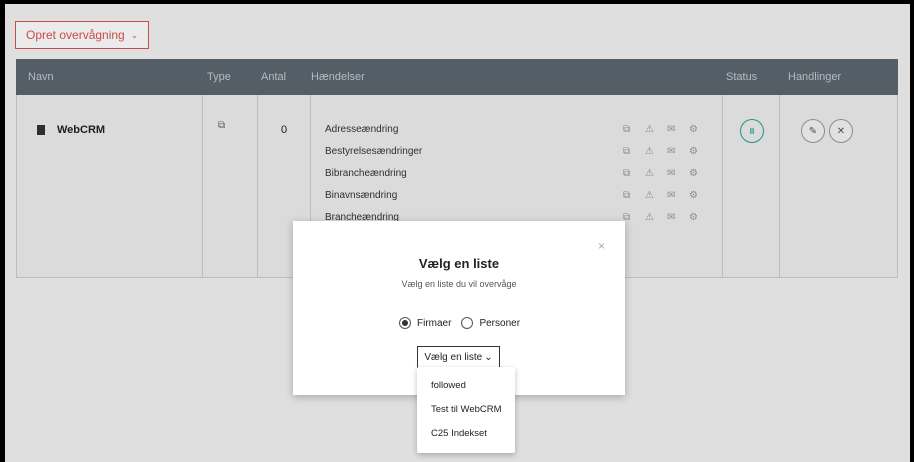  Describe the element at coordinates (488, 357) in the screenshot. I see `chevron-down-icon: ⌄` at that location.